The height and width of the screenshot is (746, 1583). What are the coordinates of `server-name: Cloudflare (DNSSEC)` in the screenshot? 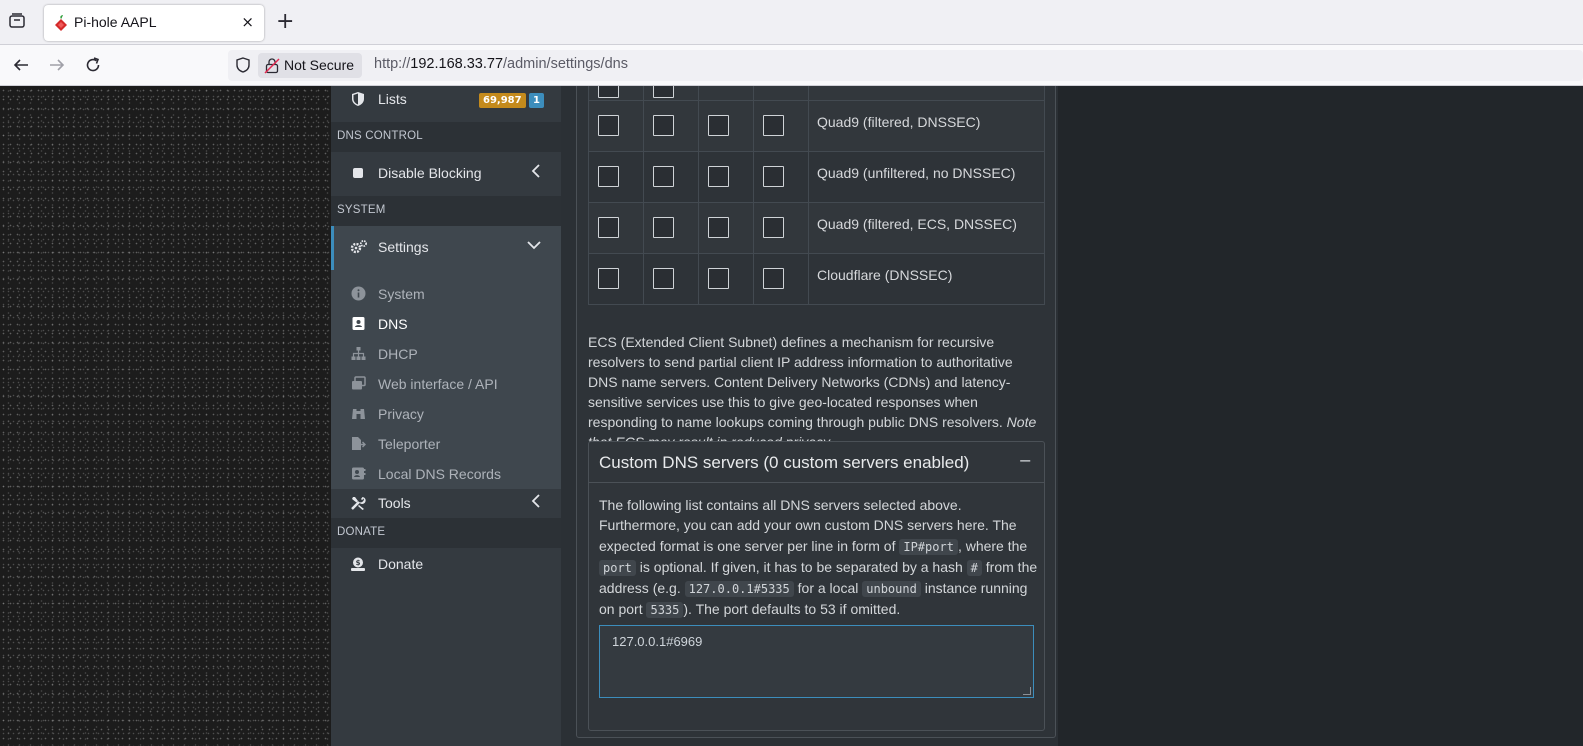 It's located at (926, 279).